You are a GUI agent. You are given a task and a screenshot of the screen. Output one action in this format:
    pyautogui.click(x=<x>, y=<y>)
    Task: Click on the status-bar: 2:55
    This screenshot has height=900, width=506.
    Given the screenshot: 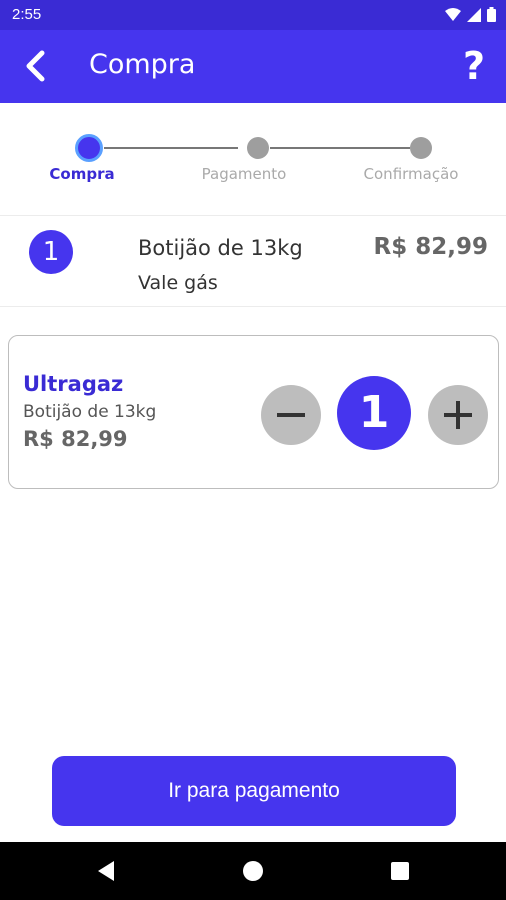 What is the action you would take?
    pyautogui.click(x=253, y=15)
    